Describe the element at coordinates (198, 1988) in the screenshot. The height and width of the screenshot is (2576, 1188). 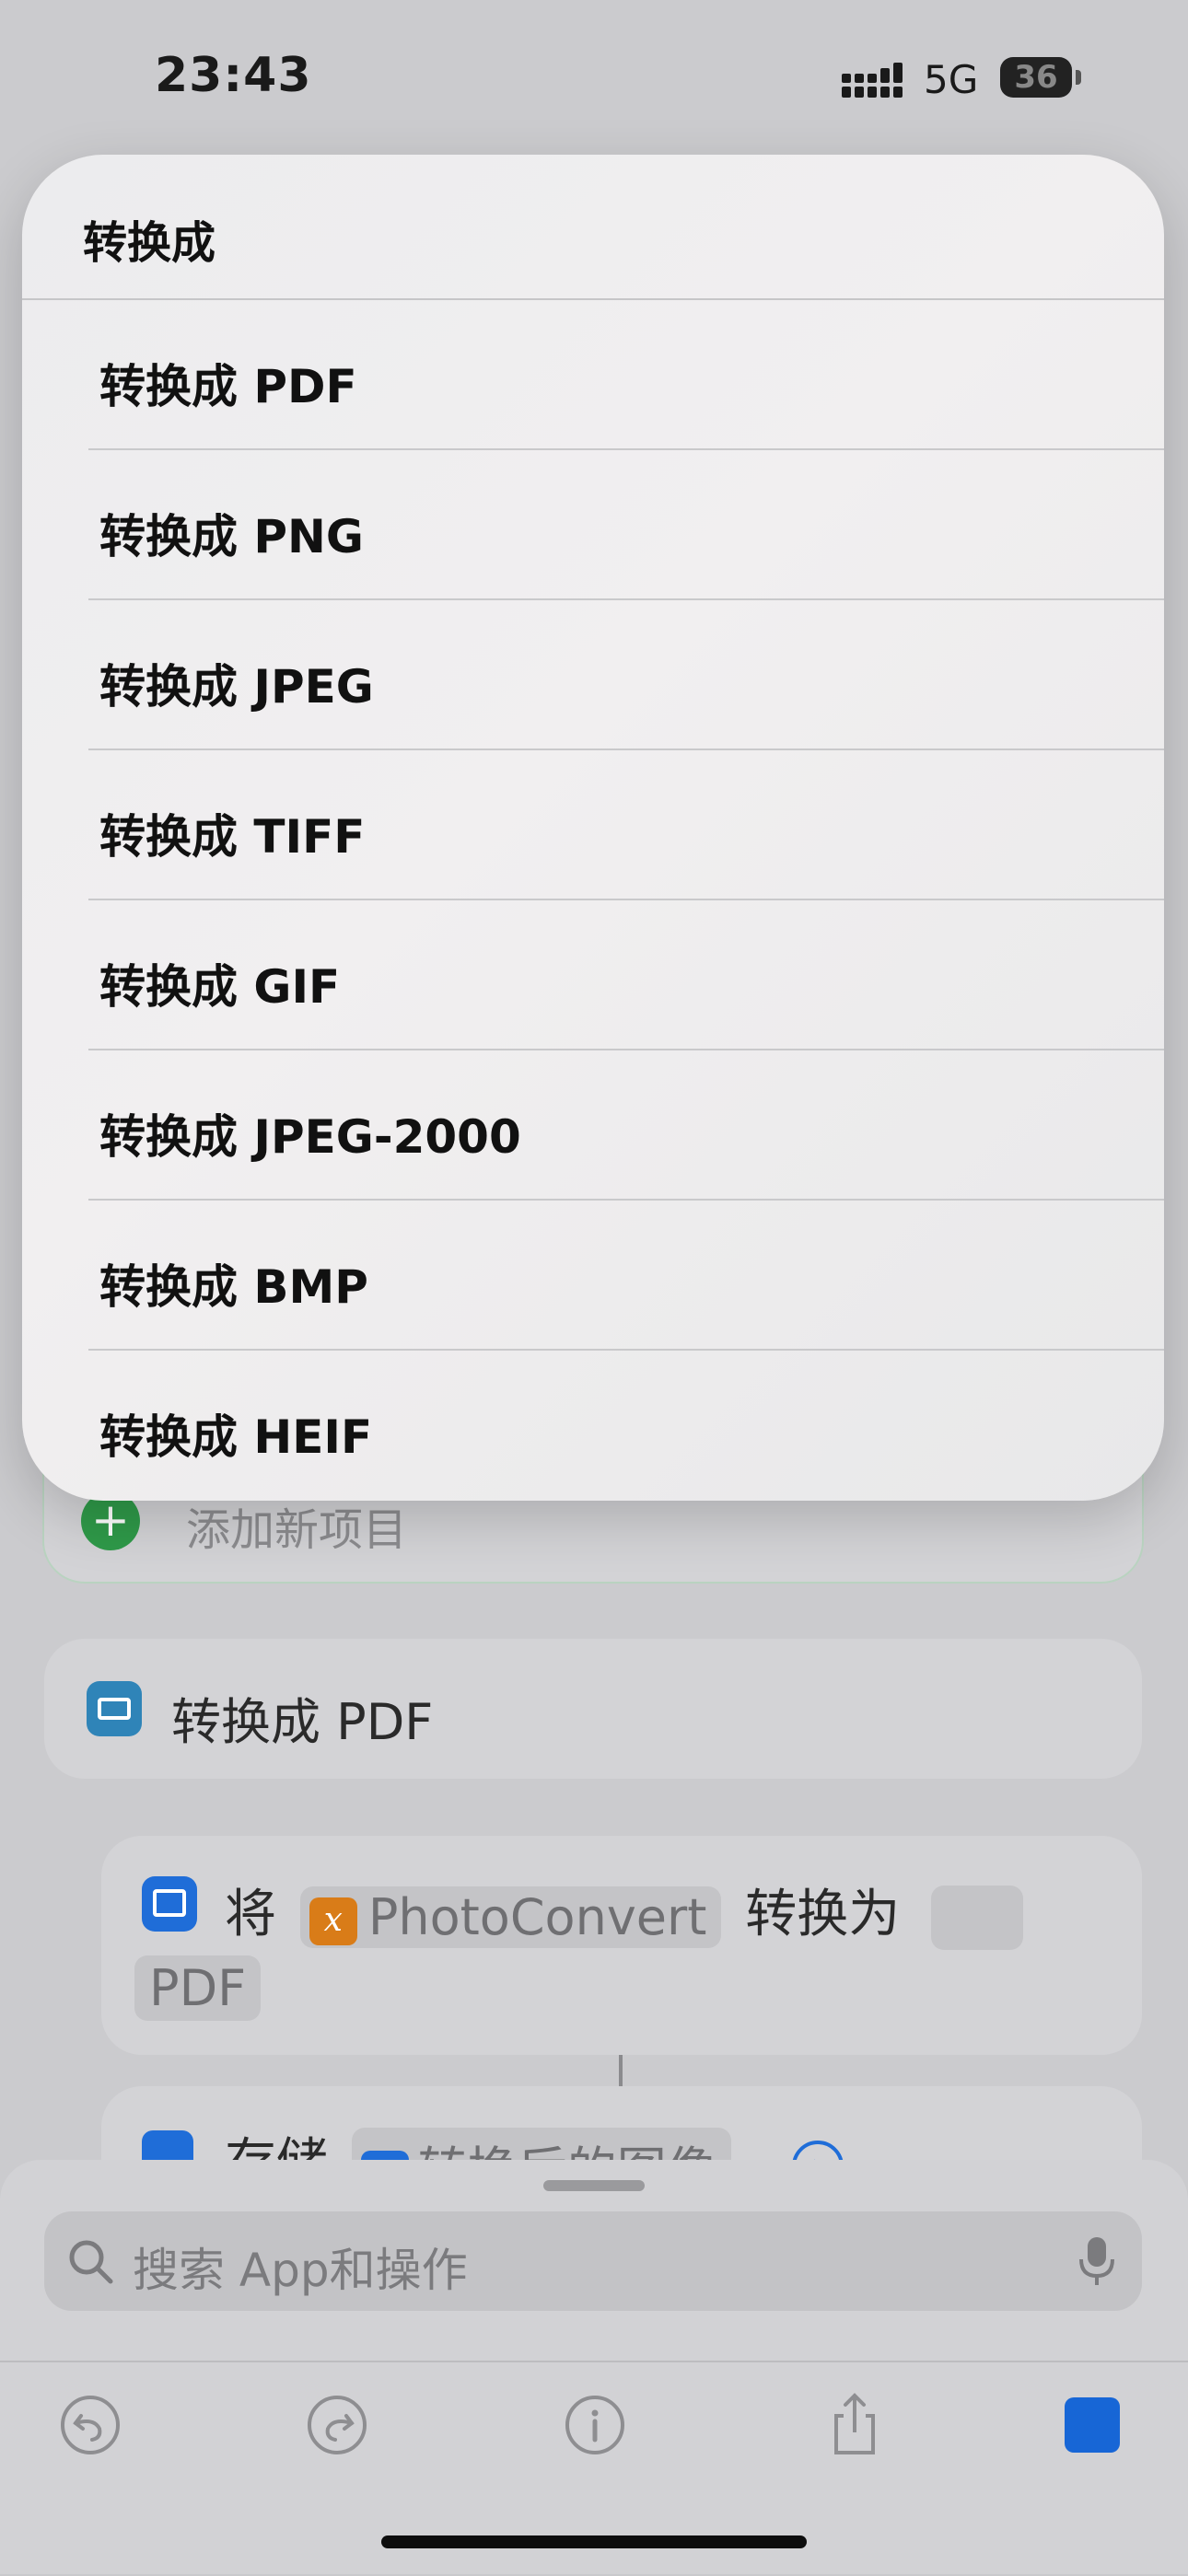
I see `format-token: PDF` at that location.